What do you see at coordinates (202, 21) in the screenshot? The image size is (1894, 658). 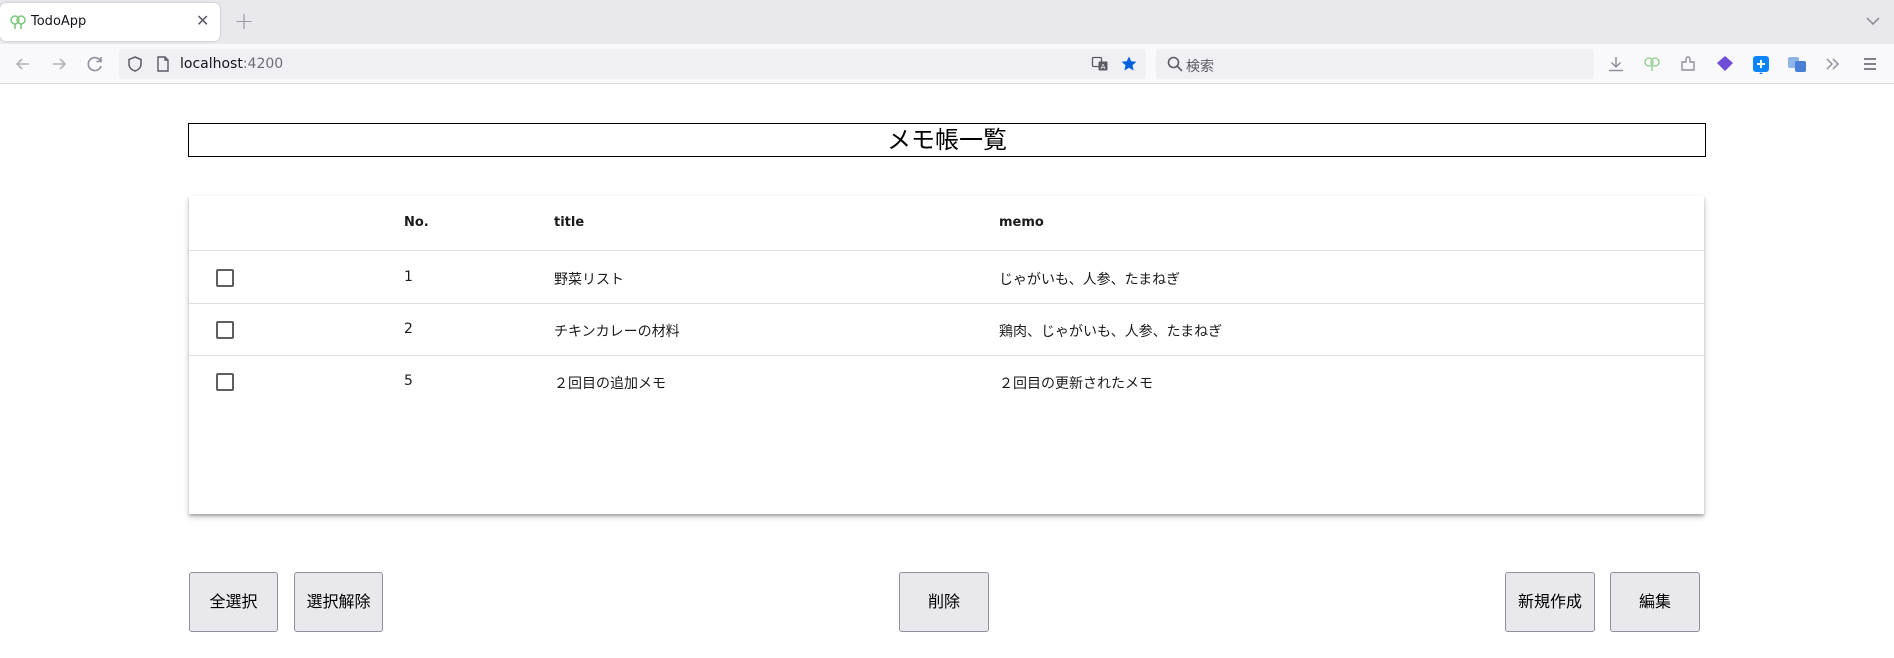 I see `close-icon: ✕` at bounding box center [202, 21].